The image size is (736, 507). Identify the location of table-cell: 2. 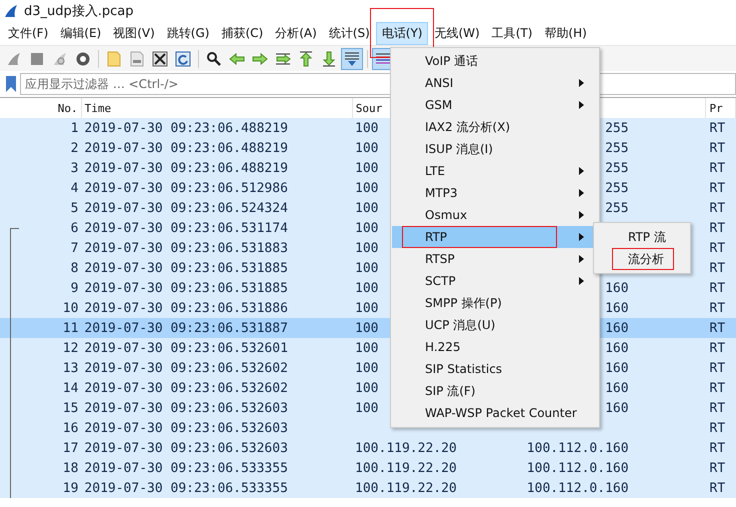
(74, 148).